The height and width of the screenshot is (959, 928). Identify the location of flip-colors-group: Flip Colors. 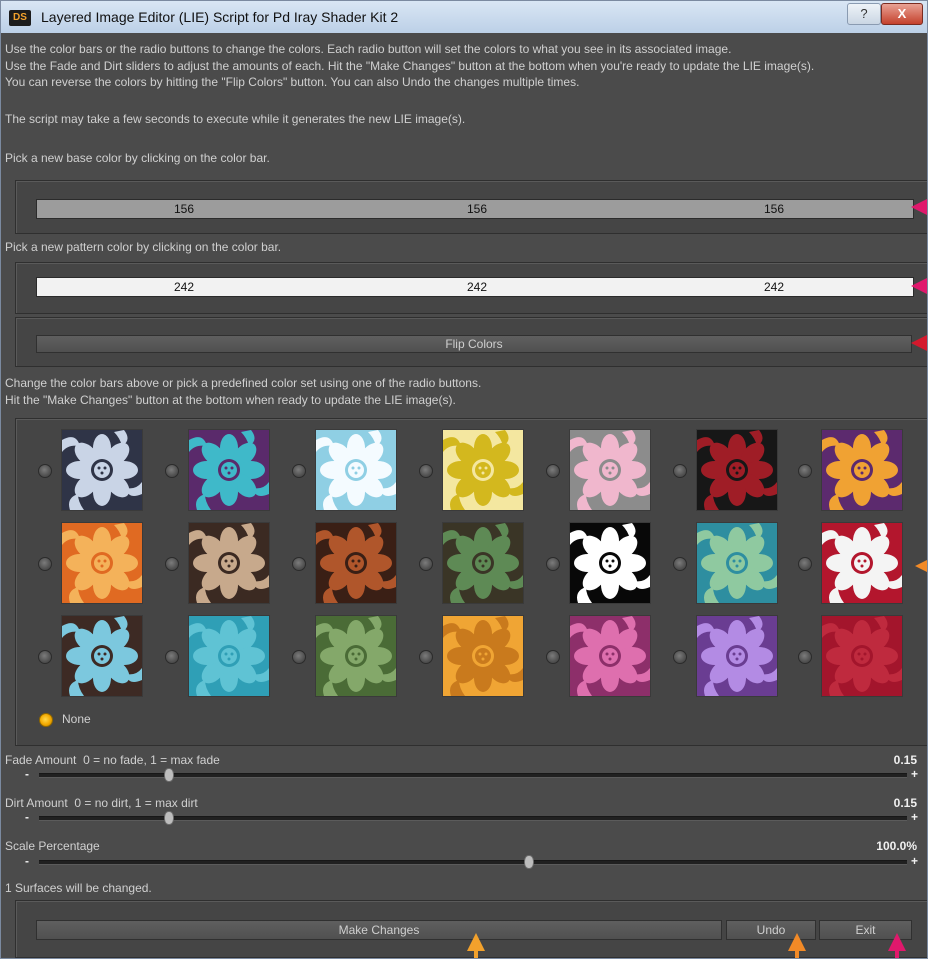
(471, 342).